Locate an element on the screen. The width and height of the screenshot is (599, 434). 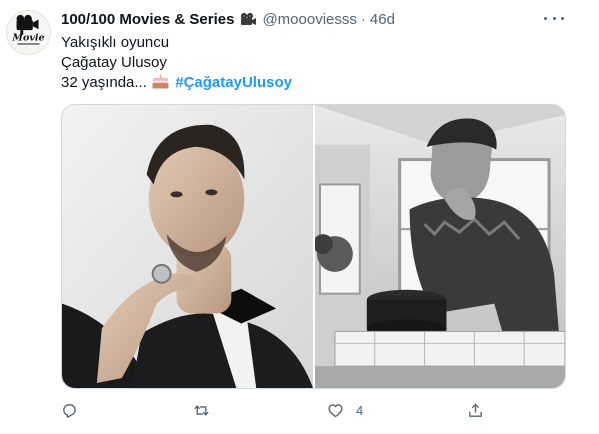
movie-camera-icon is located at coordinates (248, 19).